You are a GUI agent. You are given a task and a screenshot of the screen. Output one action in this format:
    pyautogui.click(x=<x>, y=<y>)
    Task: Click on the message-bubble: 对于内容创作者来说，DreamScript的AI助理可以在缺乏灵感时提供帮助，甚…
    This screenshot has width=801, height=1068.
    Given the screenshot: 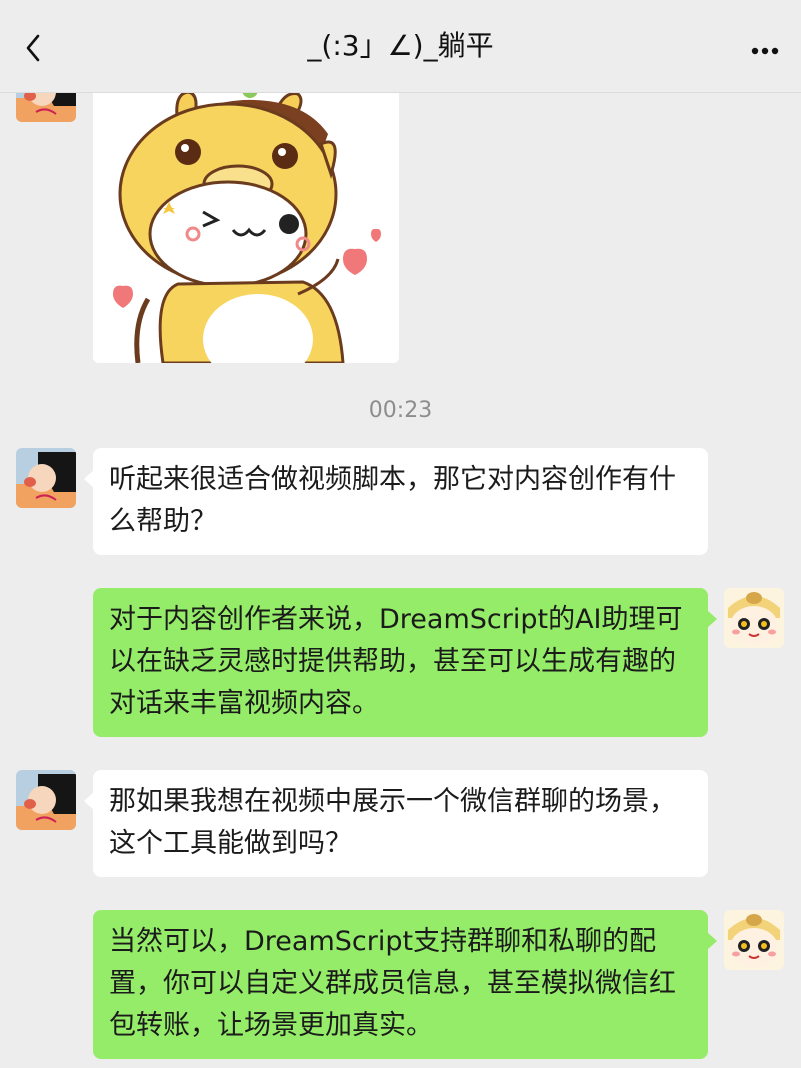 What is the action you would take?
    pyautogui.click(x=405, y=662)
    